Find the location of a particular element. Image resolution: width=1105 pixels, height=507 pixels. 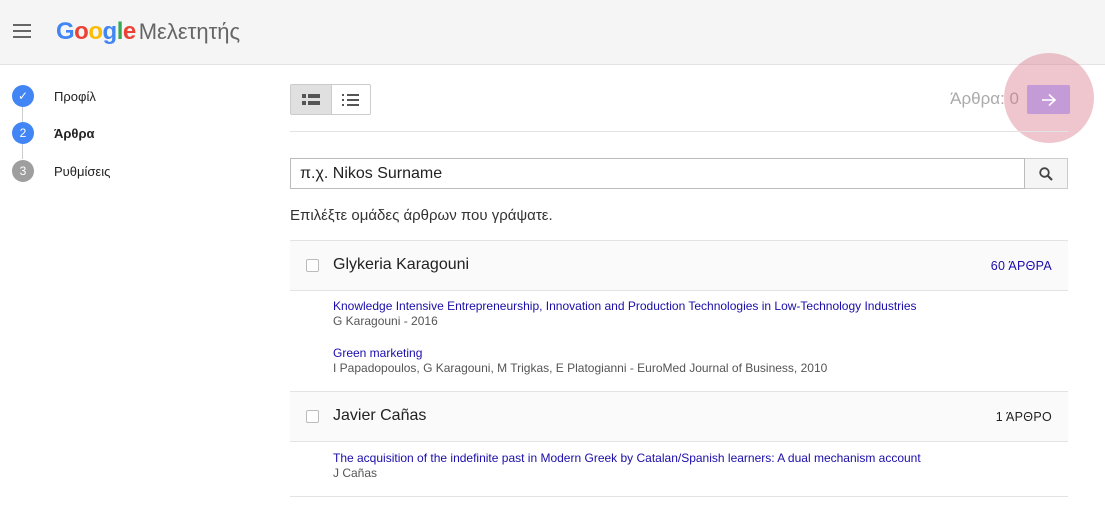

author-search-input is located at coordinates (657, 173).